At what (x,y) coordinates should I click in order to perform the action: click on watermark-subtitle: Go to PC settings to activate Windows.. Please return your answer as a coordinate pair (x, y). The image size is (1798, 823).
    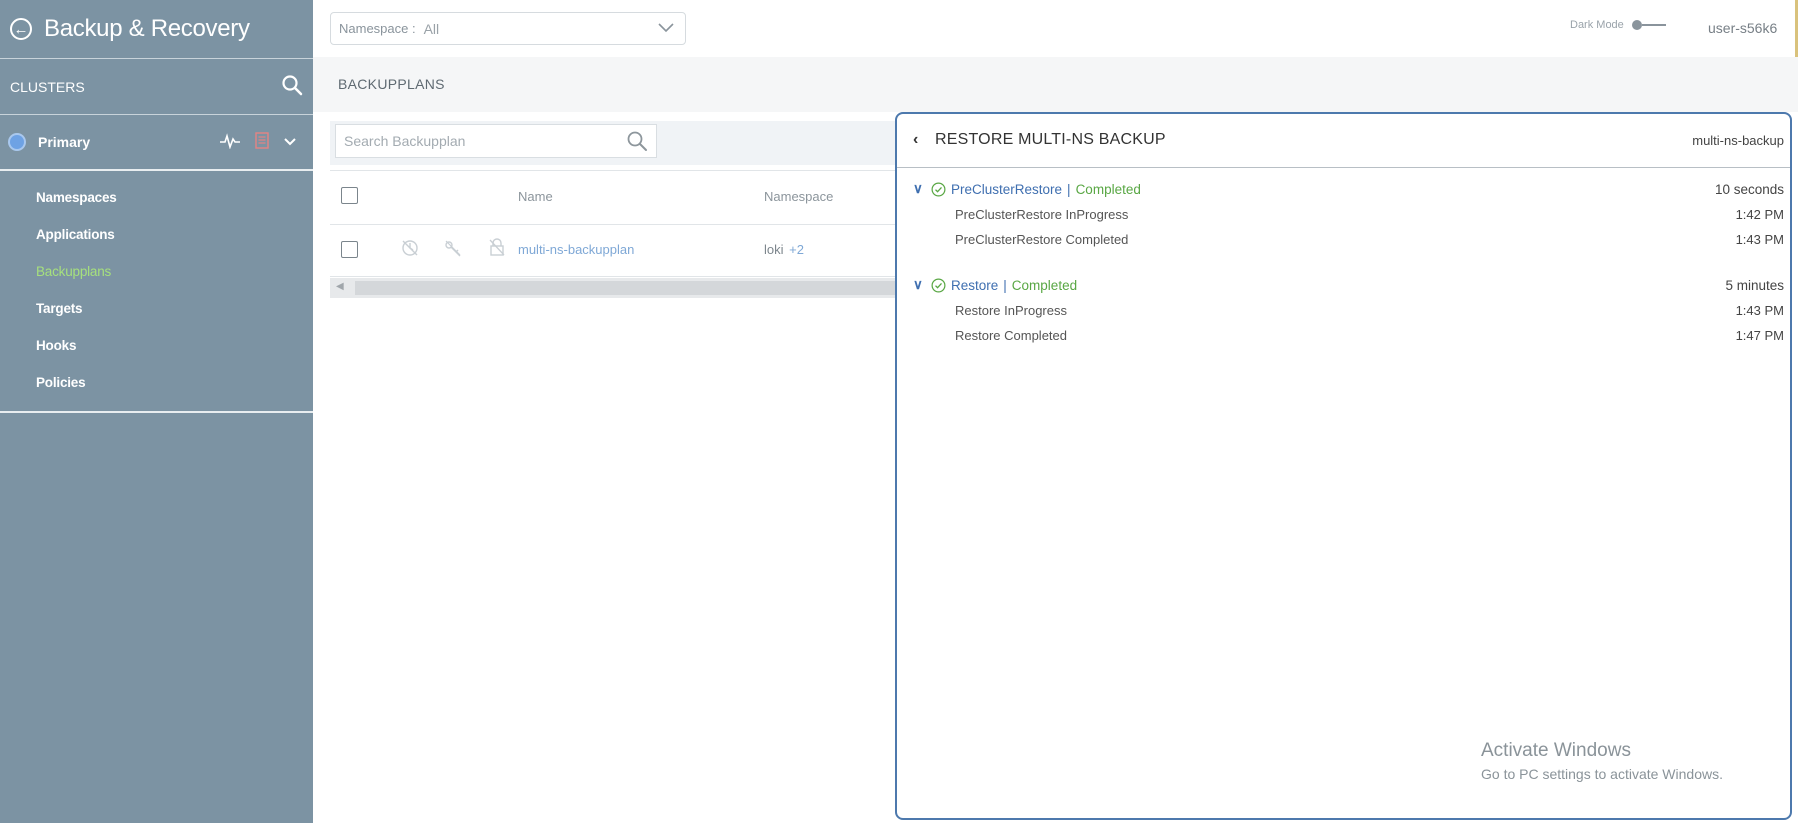
    Looking at the image, I should click on (1602, 774).